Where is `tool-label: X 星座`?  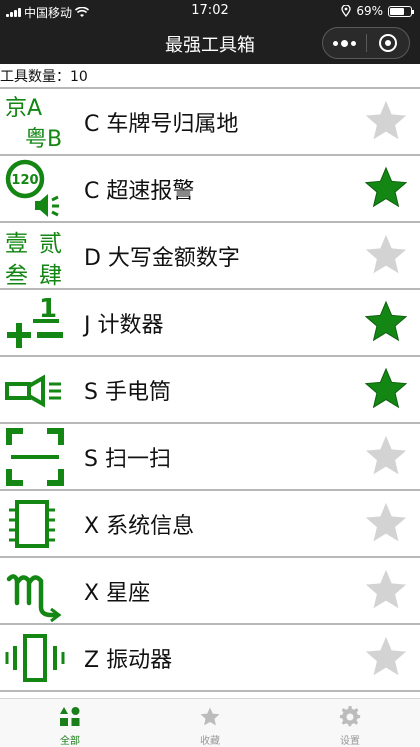 tool-label: X 星座 is located at coordinates (117, 593).